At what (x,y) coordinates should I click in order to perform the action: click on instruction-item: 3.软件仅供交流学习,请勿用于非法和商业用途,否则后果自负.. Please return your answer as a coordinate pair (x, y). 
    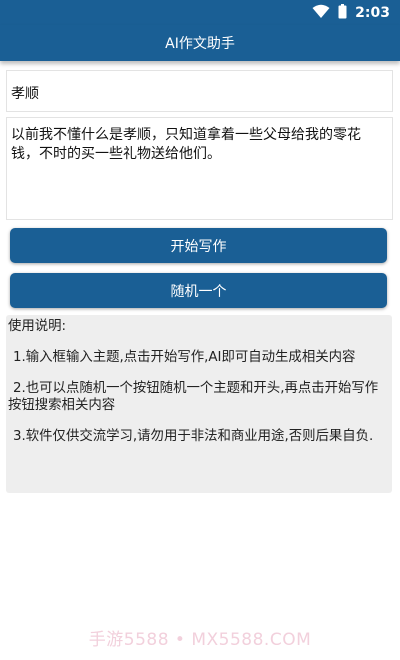
    Looking at the image, I should click on (193, 436).